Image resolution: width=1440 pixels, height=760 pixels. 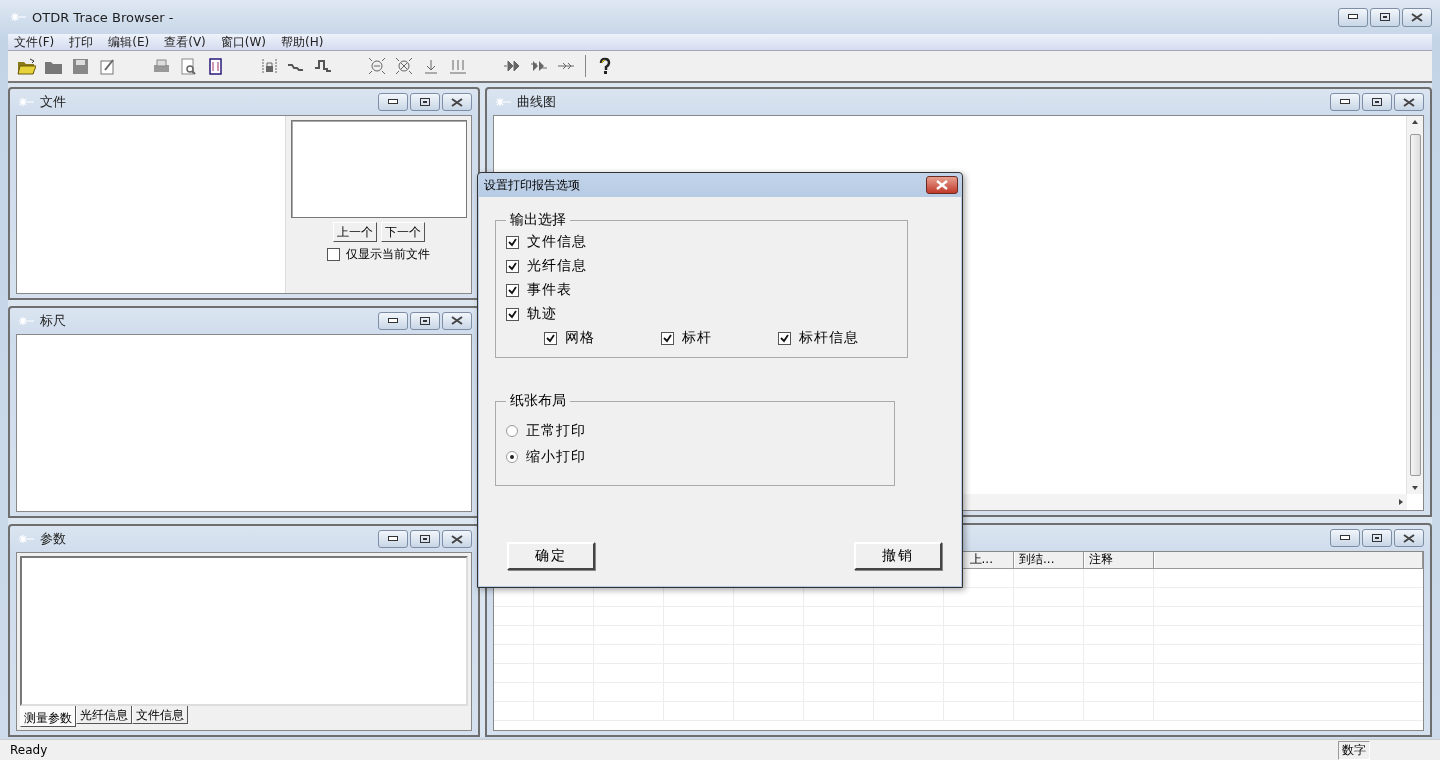 What do you see at coordinates (536, 102) in the screenshot?
I see `panel-title: 曲线图` at bounding box center [536, 102].